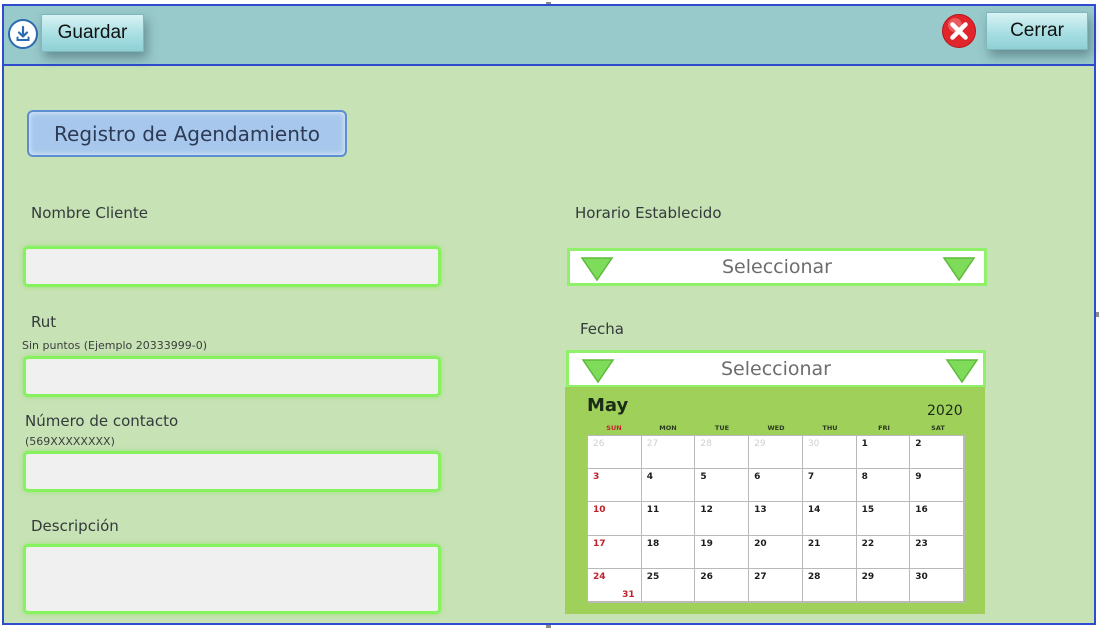 The height and width of the screenshot is (629, 1100). I want to click on calendar-day-cell: 28, so click(829, 585).